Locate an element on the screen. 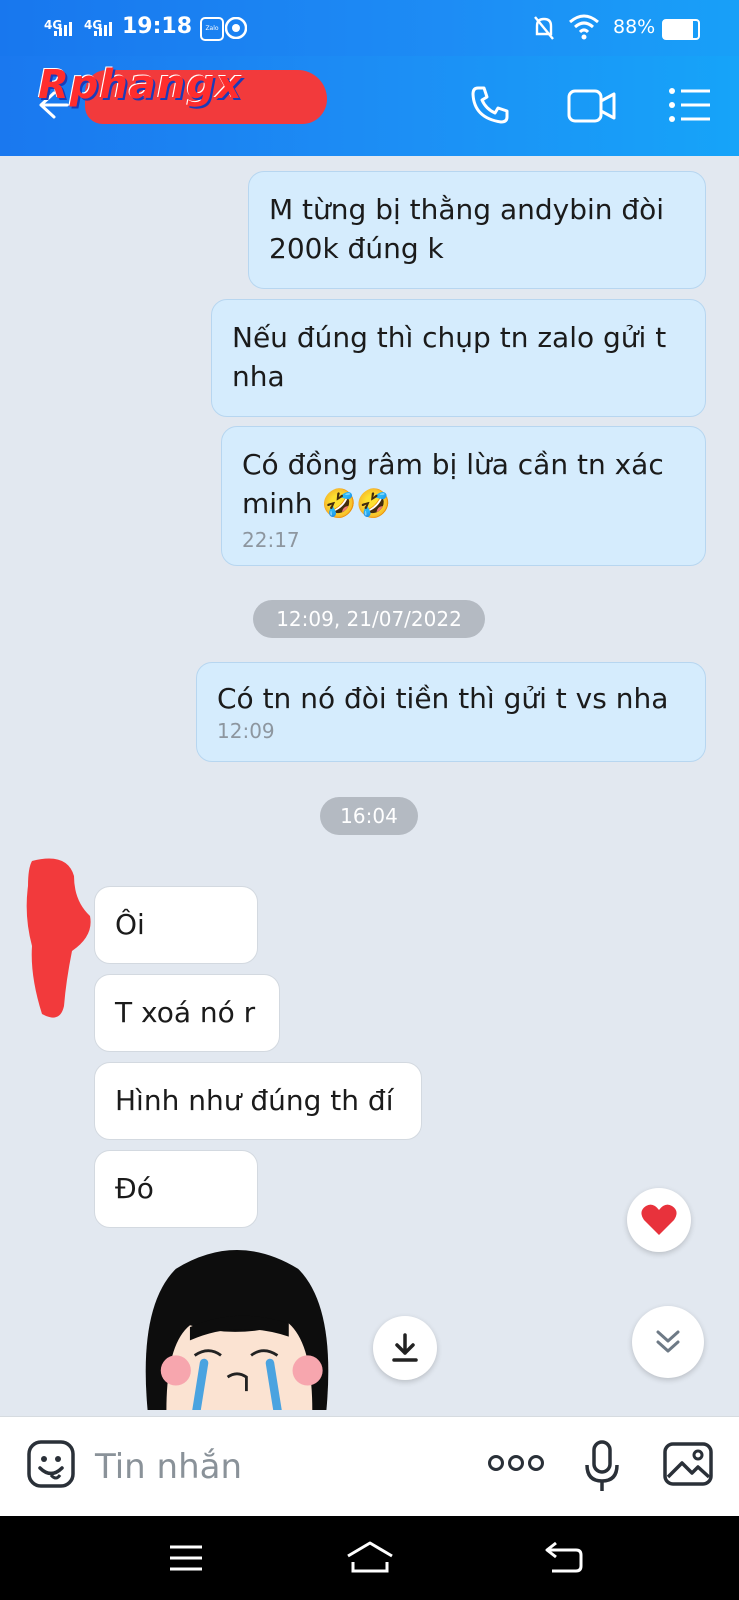 This screenshot has height=1600, width=739. phone-icon is located at coordinates (490, 105).